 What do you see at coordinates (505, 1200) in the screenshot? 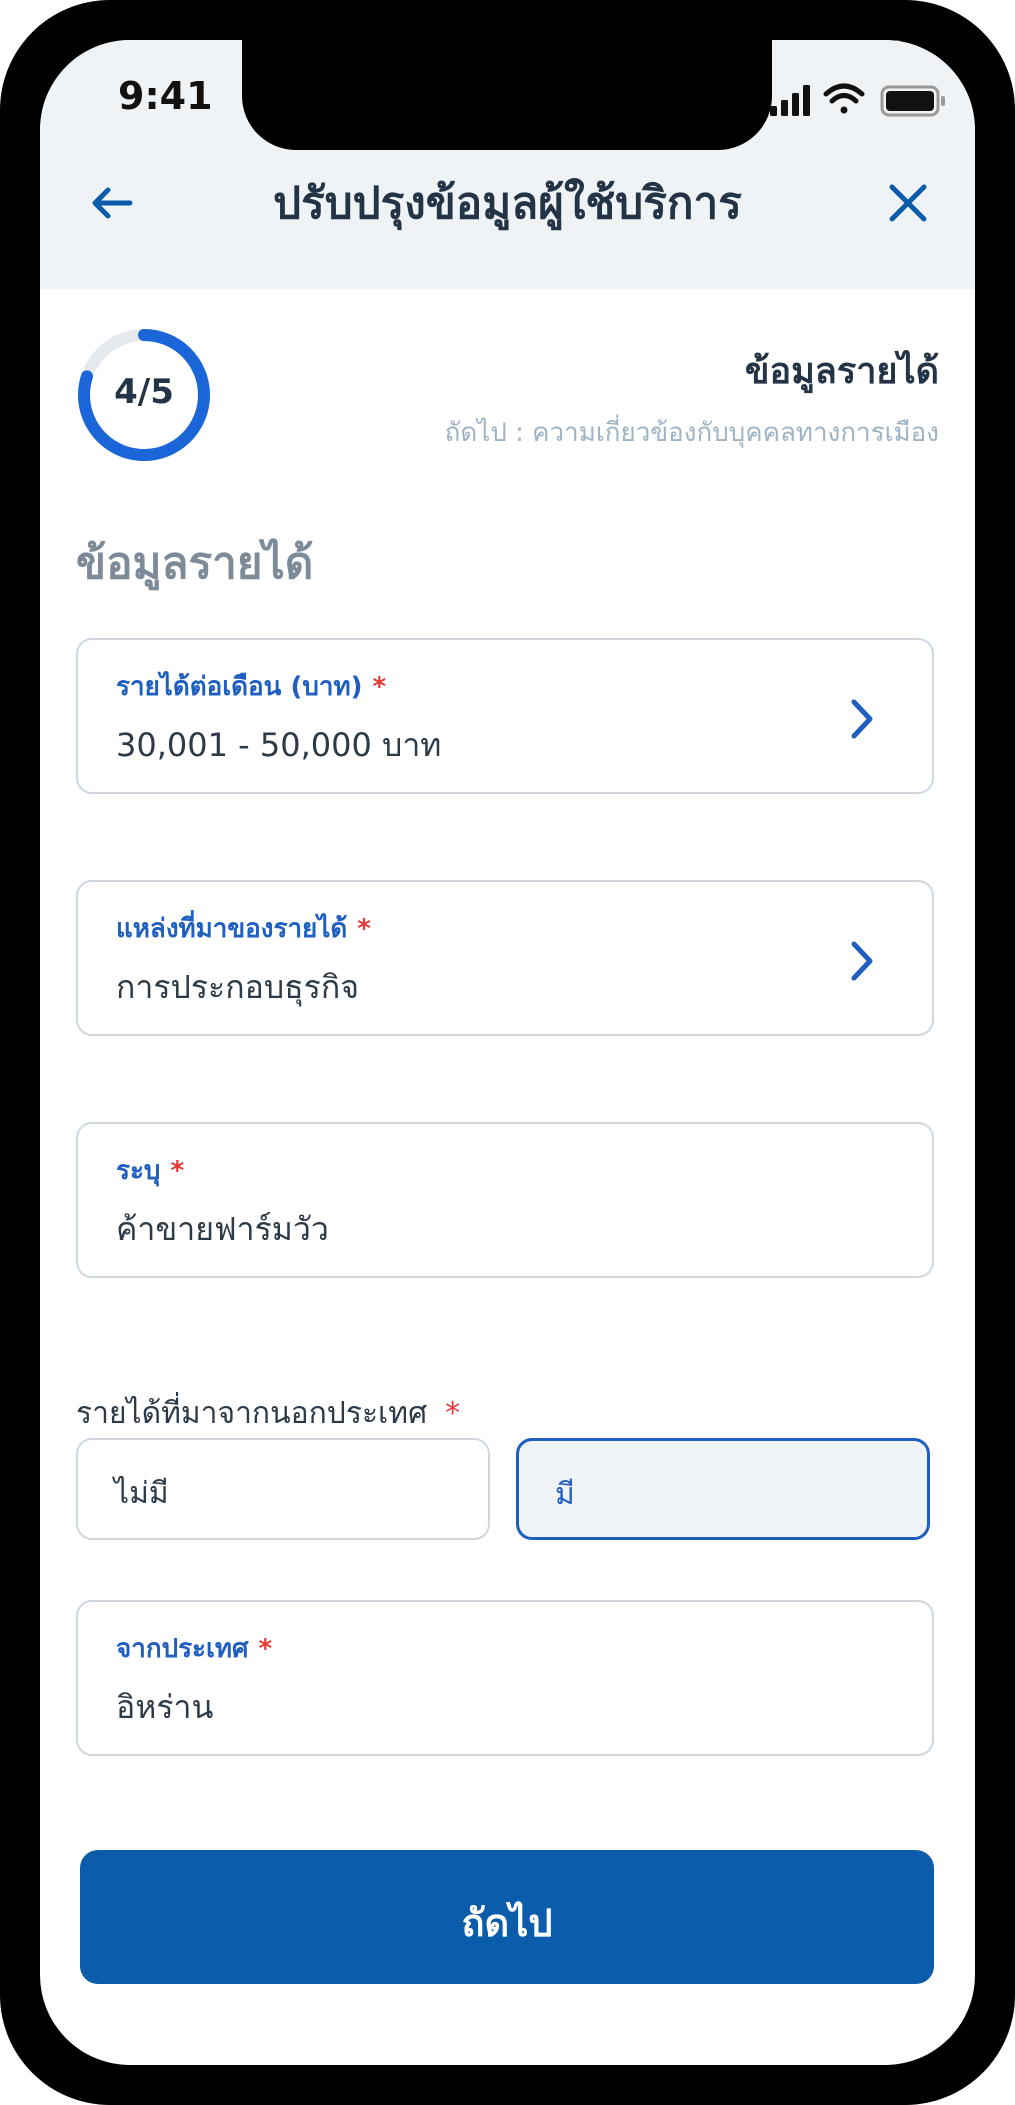
I see `specify-field: ระบุ * ค้าขายฟาร์มวัว` at bounding box center [505, 1200].